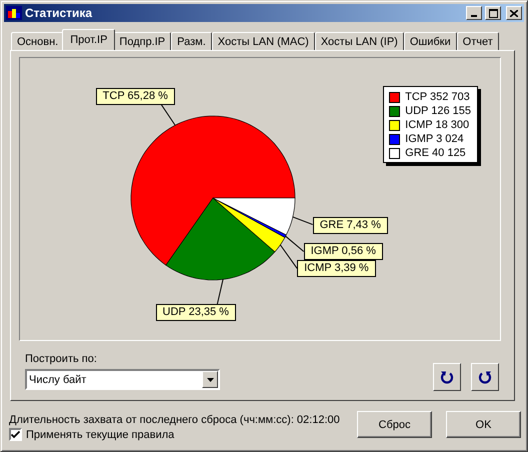 The width and height of the screenshot is (528, 452). I want to click on tab: Разм., so click(191, 41).